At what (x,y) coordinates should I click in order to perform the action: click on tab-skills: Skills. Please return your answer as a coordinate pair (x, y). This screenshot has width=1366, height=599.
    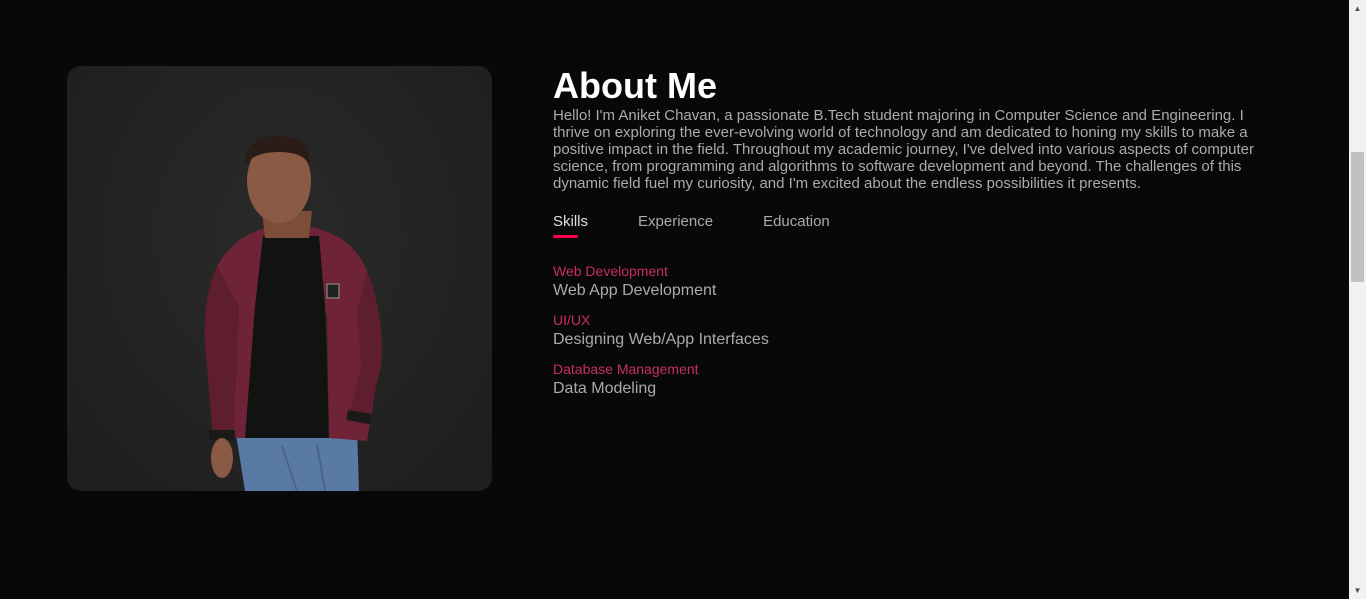
    Looking at the image, I should click on (570, 228).